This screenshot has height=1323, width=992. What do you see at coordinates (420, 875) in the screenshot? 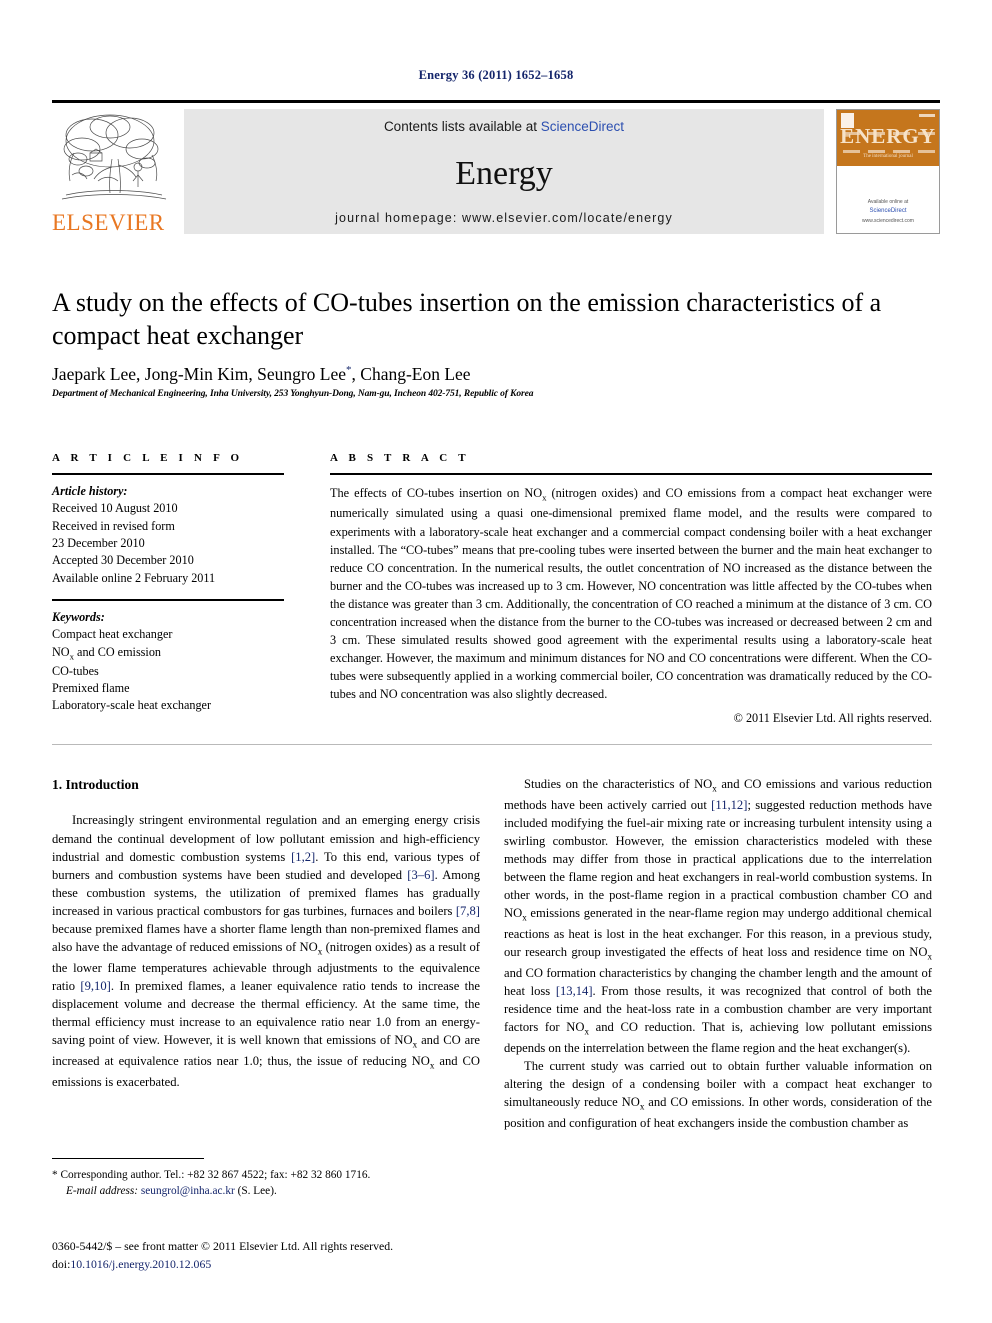
I see `citation-link: [3–6]` at bounding box center [420, 875].